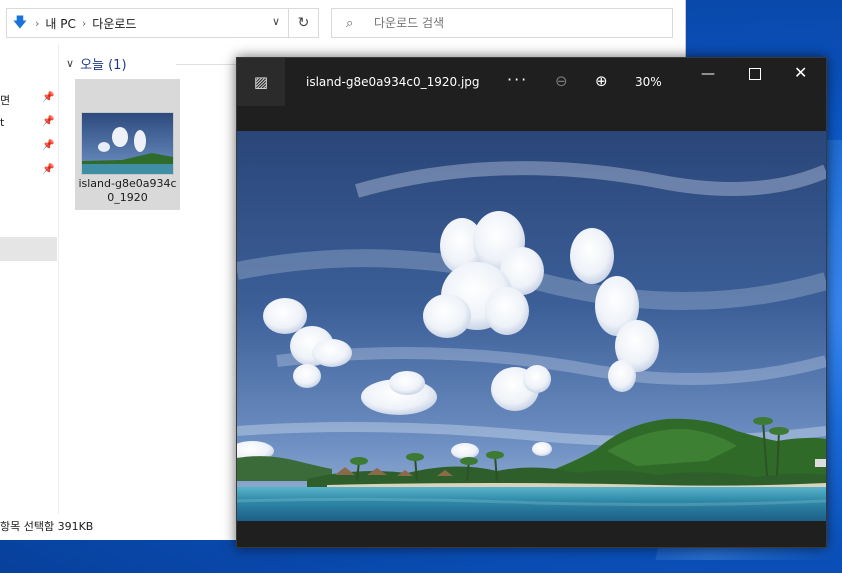 The image size is (842, 573). I want to click on refresh-icon: ↻, so click(303, 23).